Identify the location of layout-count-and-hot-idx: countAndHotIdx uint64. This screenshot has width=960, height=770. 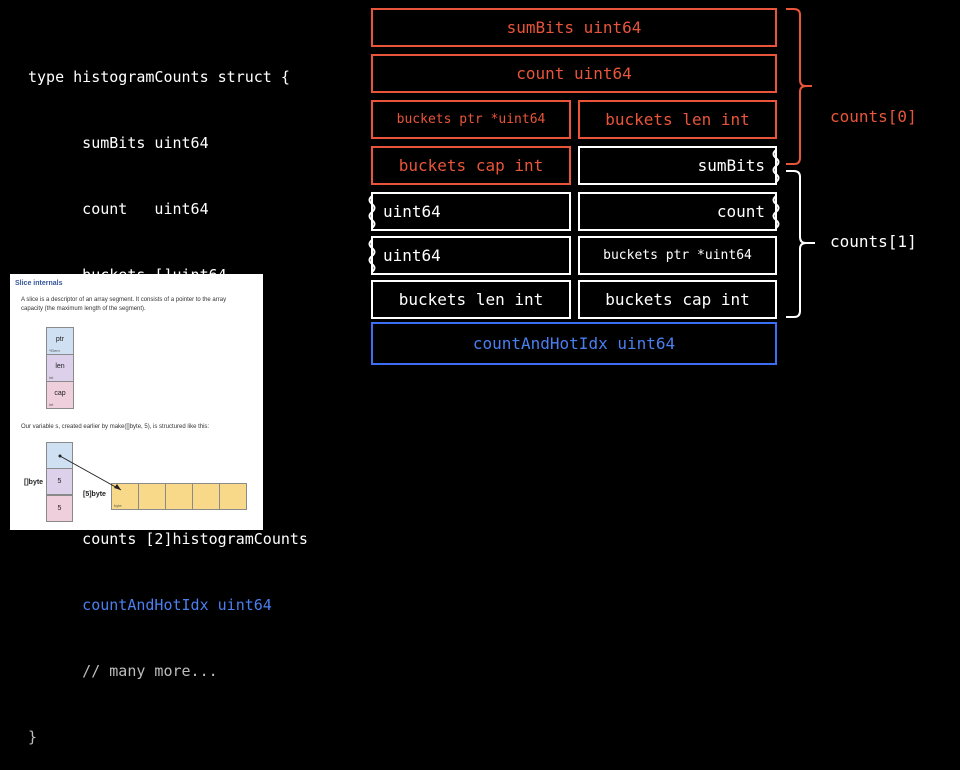
(574, 343).